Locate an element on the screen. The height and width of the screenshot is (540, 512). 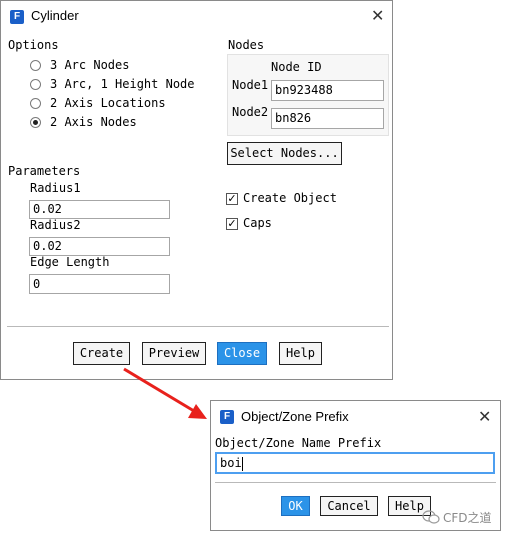
arrow-head is located at coordinates (197, 411).